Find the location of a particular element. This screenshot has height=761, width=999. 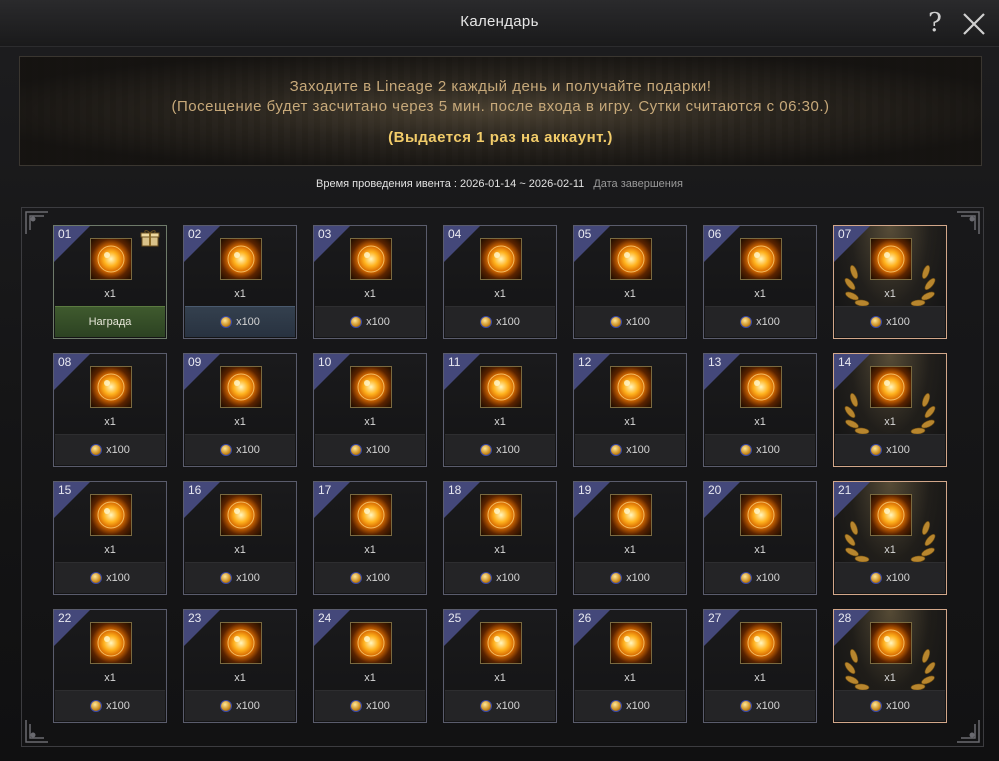

day-number: 08 is located at coordinates (65, 362).